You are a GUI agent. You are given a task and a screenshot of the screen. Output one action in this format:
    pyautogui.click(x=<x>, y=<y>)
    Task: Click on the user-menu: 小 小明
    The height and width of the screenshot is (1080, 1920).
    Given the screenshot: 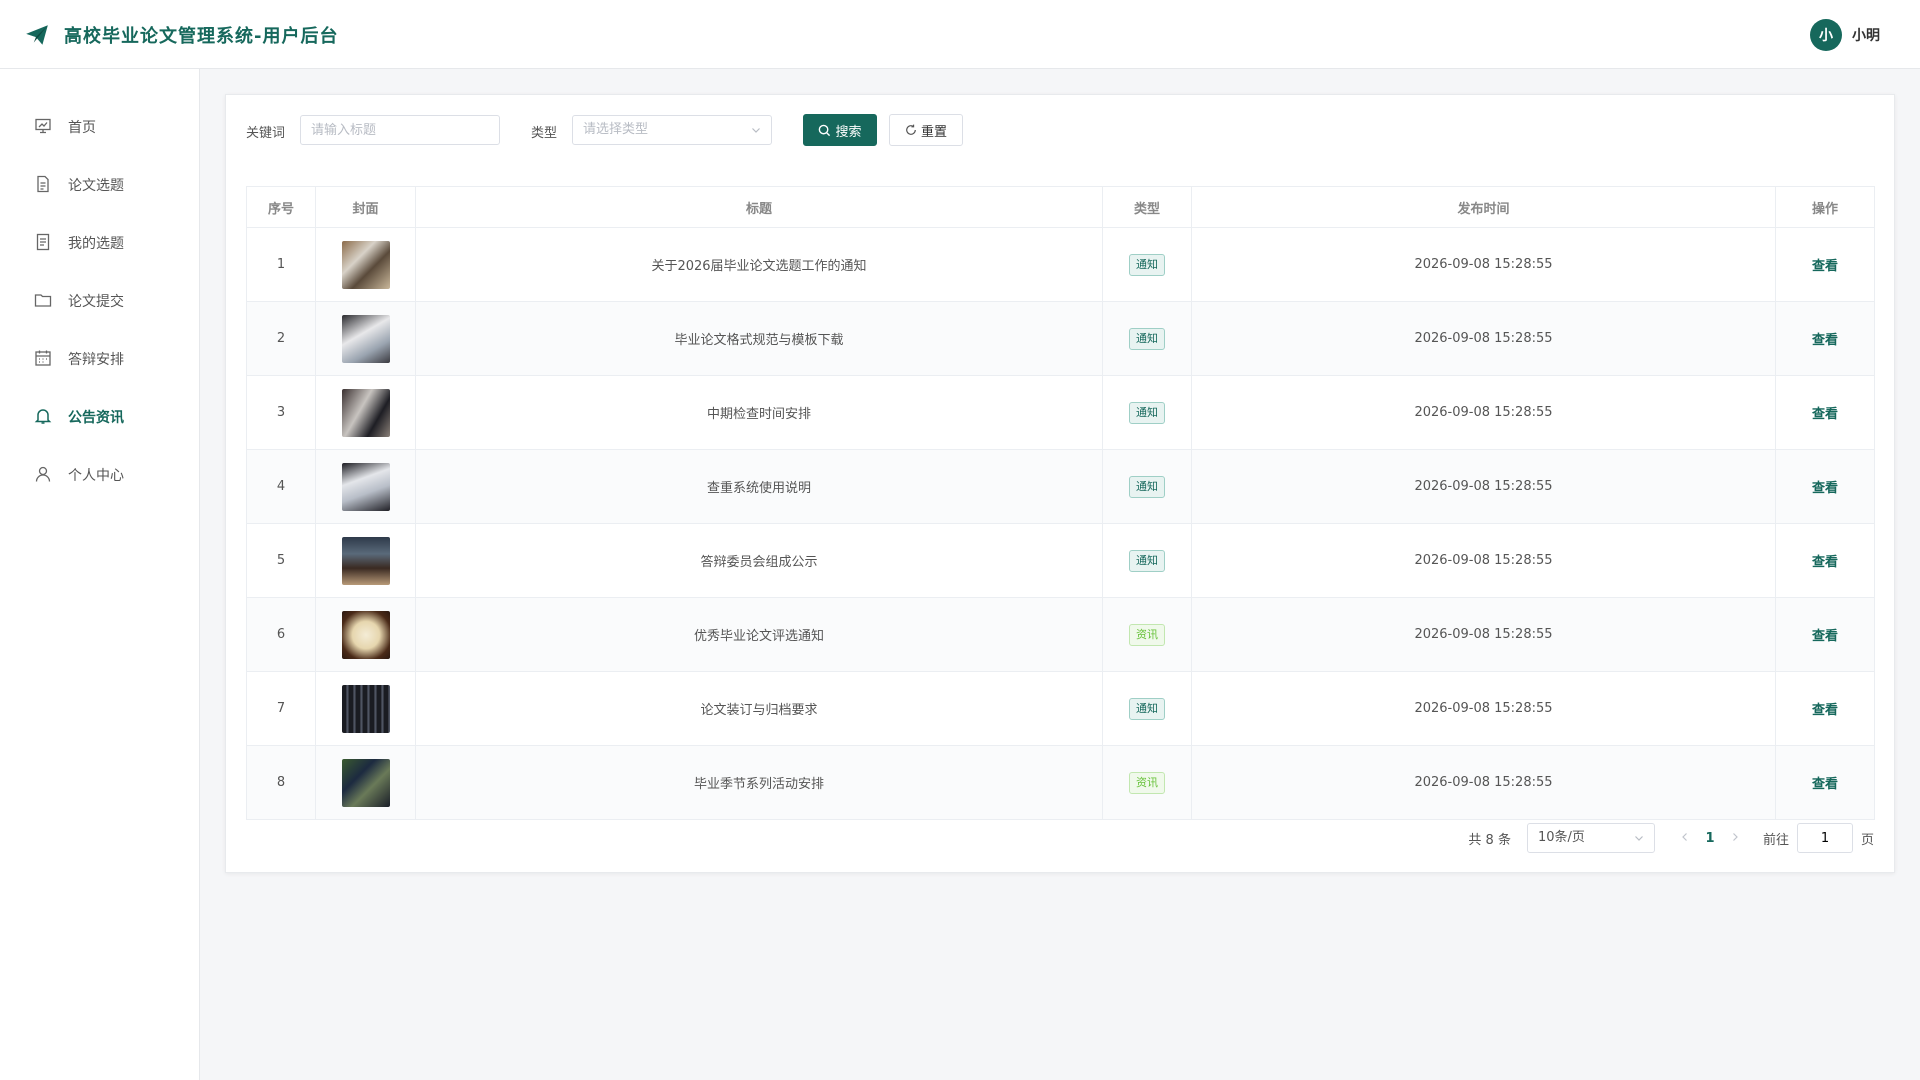 What is the action you would take?
    pyautogui.click(x=1845, y=35)
    